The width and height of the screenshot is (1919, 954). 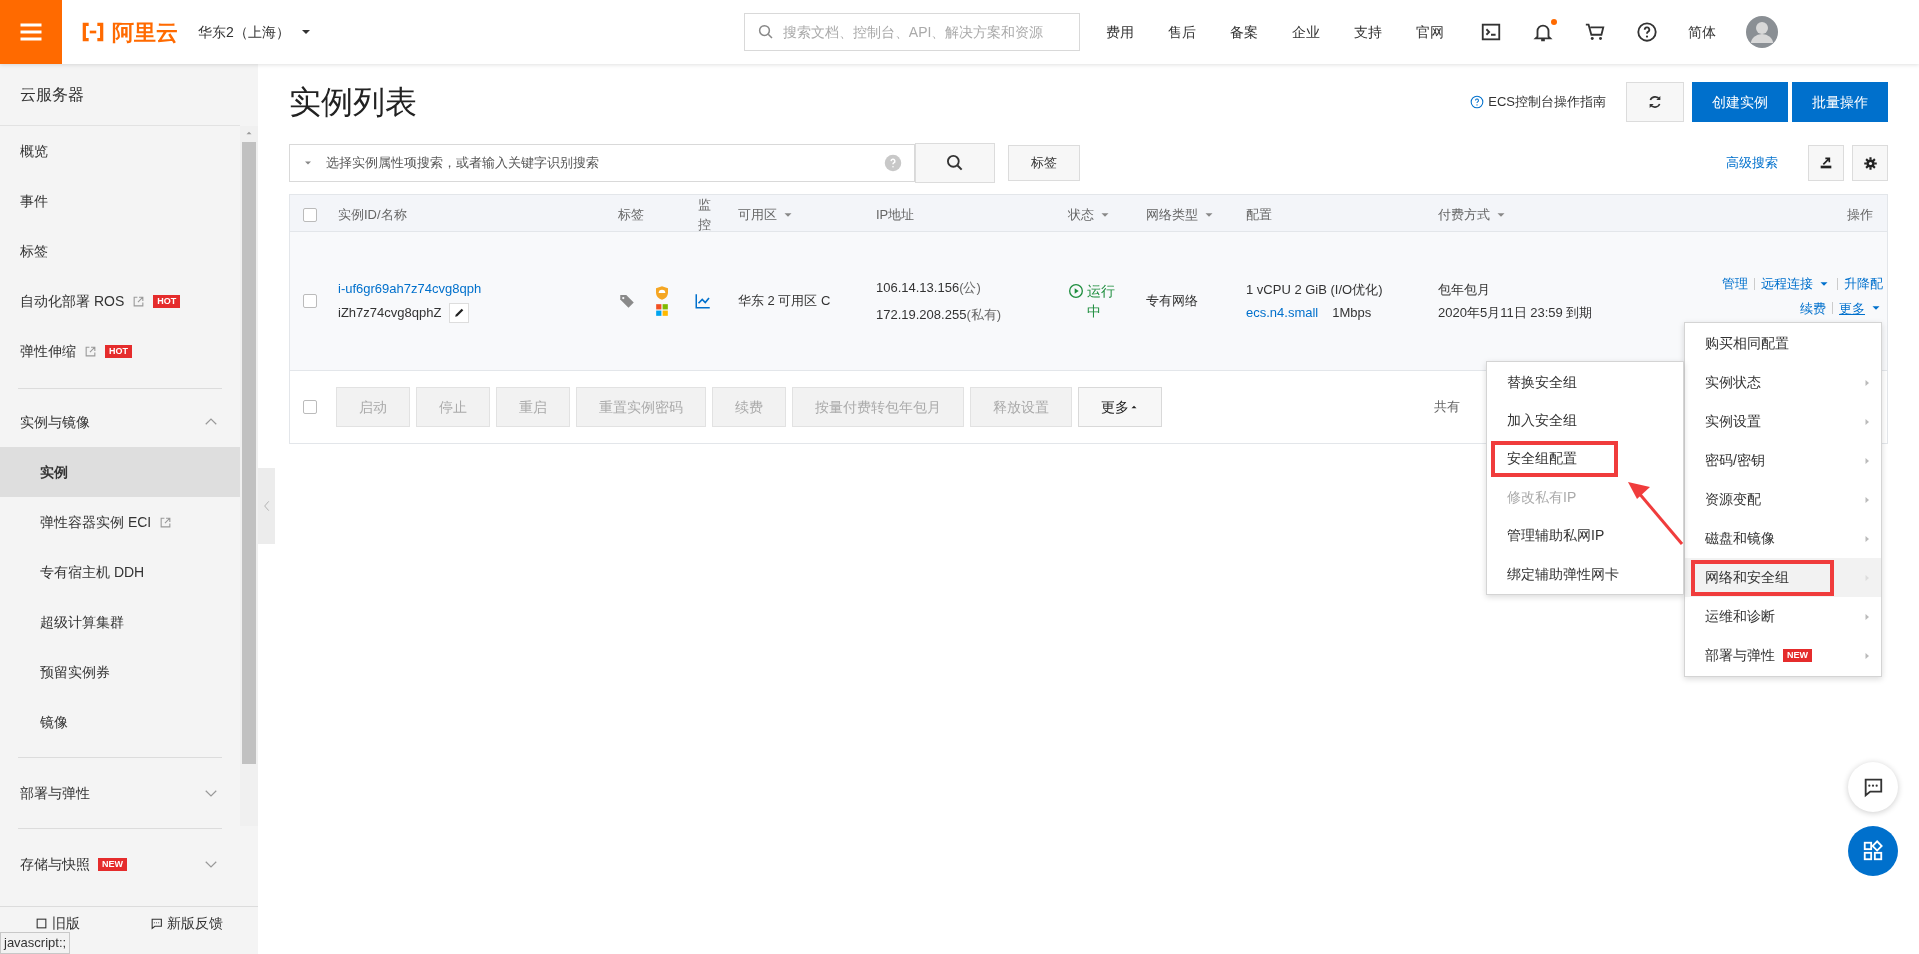 I want to click on sidebar-item: 弹性容器实例 ECI, so click(x=120, y=522).